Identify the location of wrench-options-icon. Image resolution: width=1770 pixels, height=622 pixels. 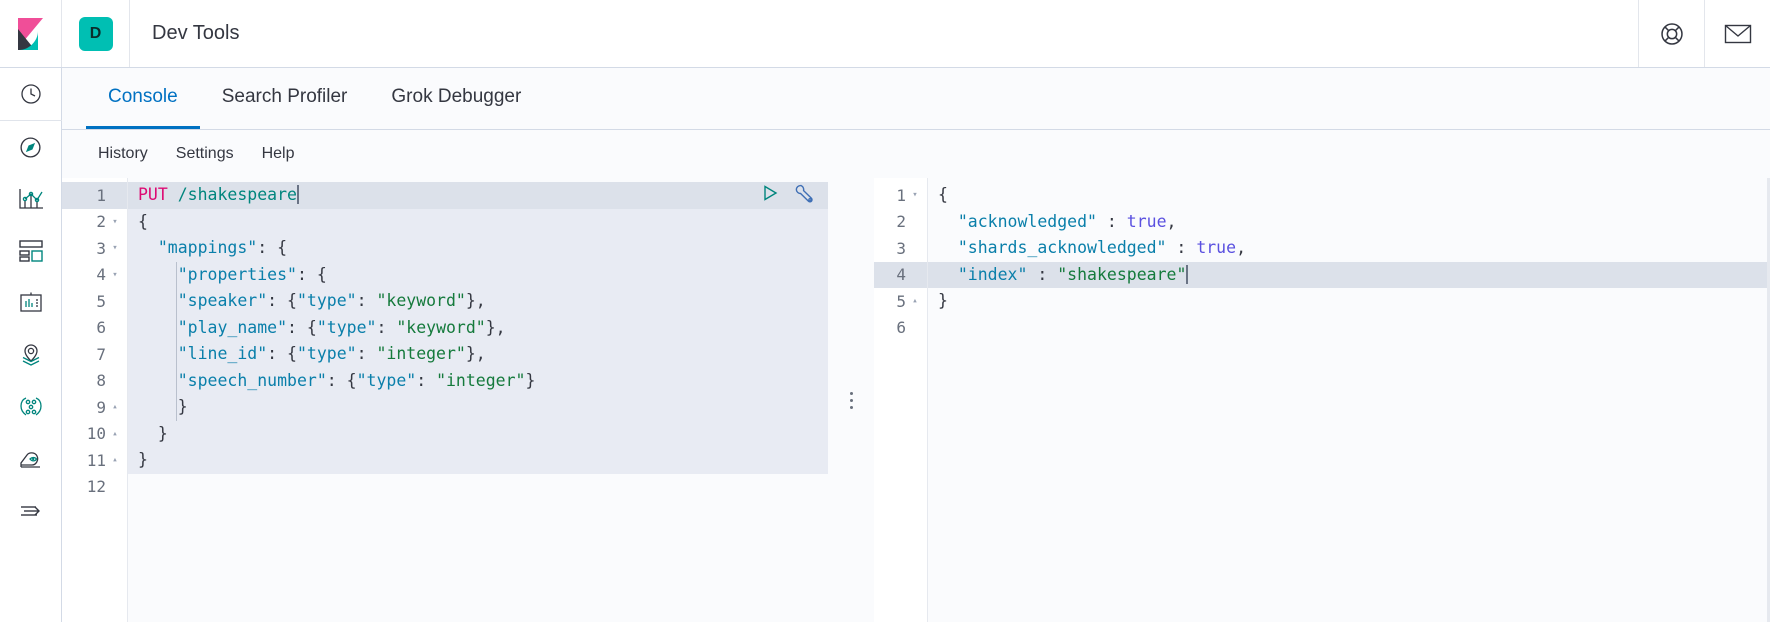
(804, 193).